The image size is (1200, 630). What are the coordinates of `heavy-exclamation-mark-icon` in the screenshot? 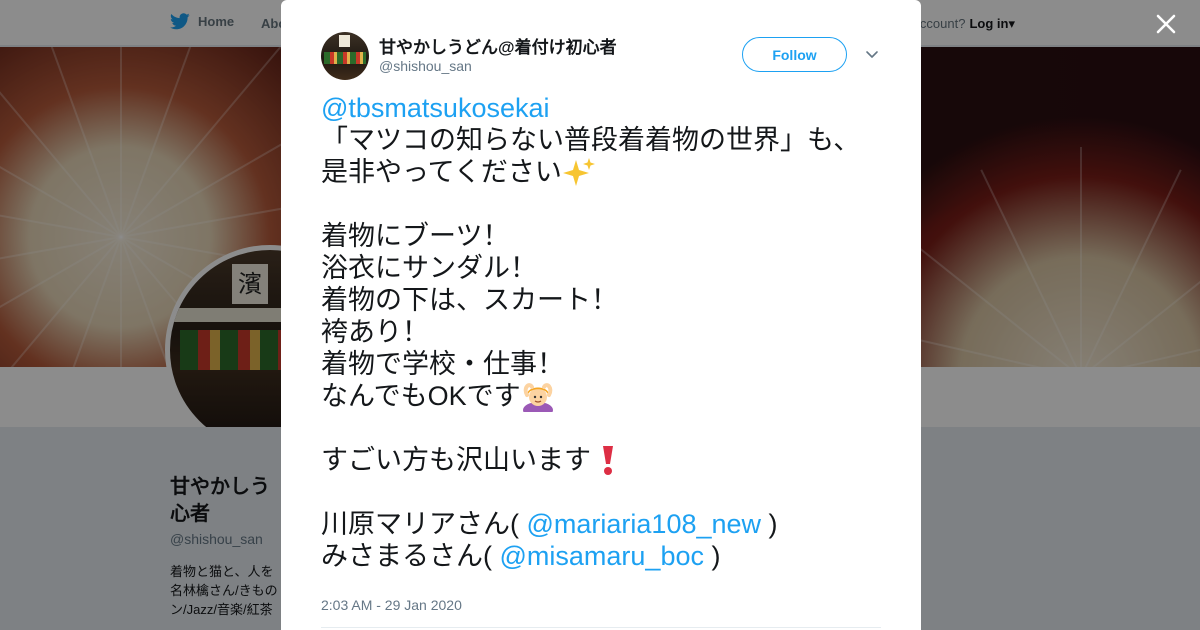 It's located at (608, 460).